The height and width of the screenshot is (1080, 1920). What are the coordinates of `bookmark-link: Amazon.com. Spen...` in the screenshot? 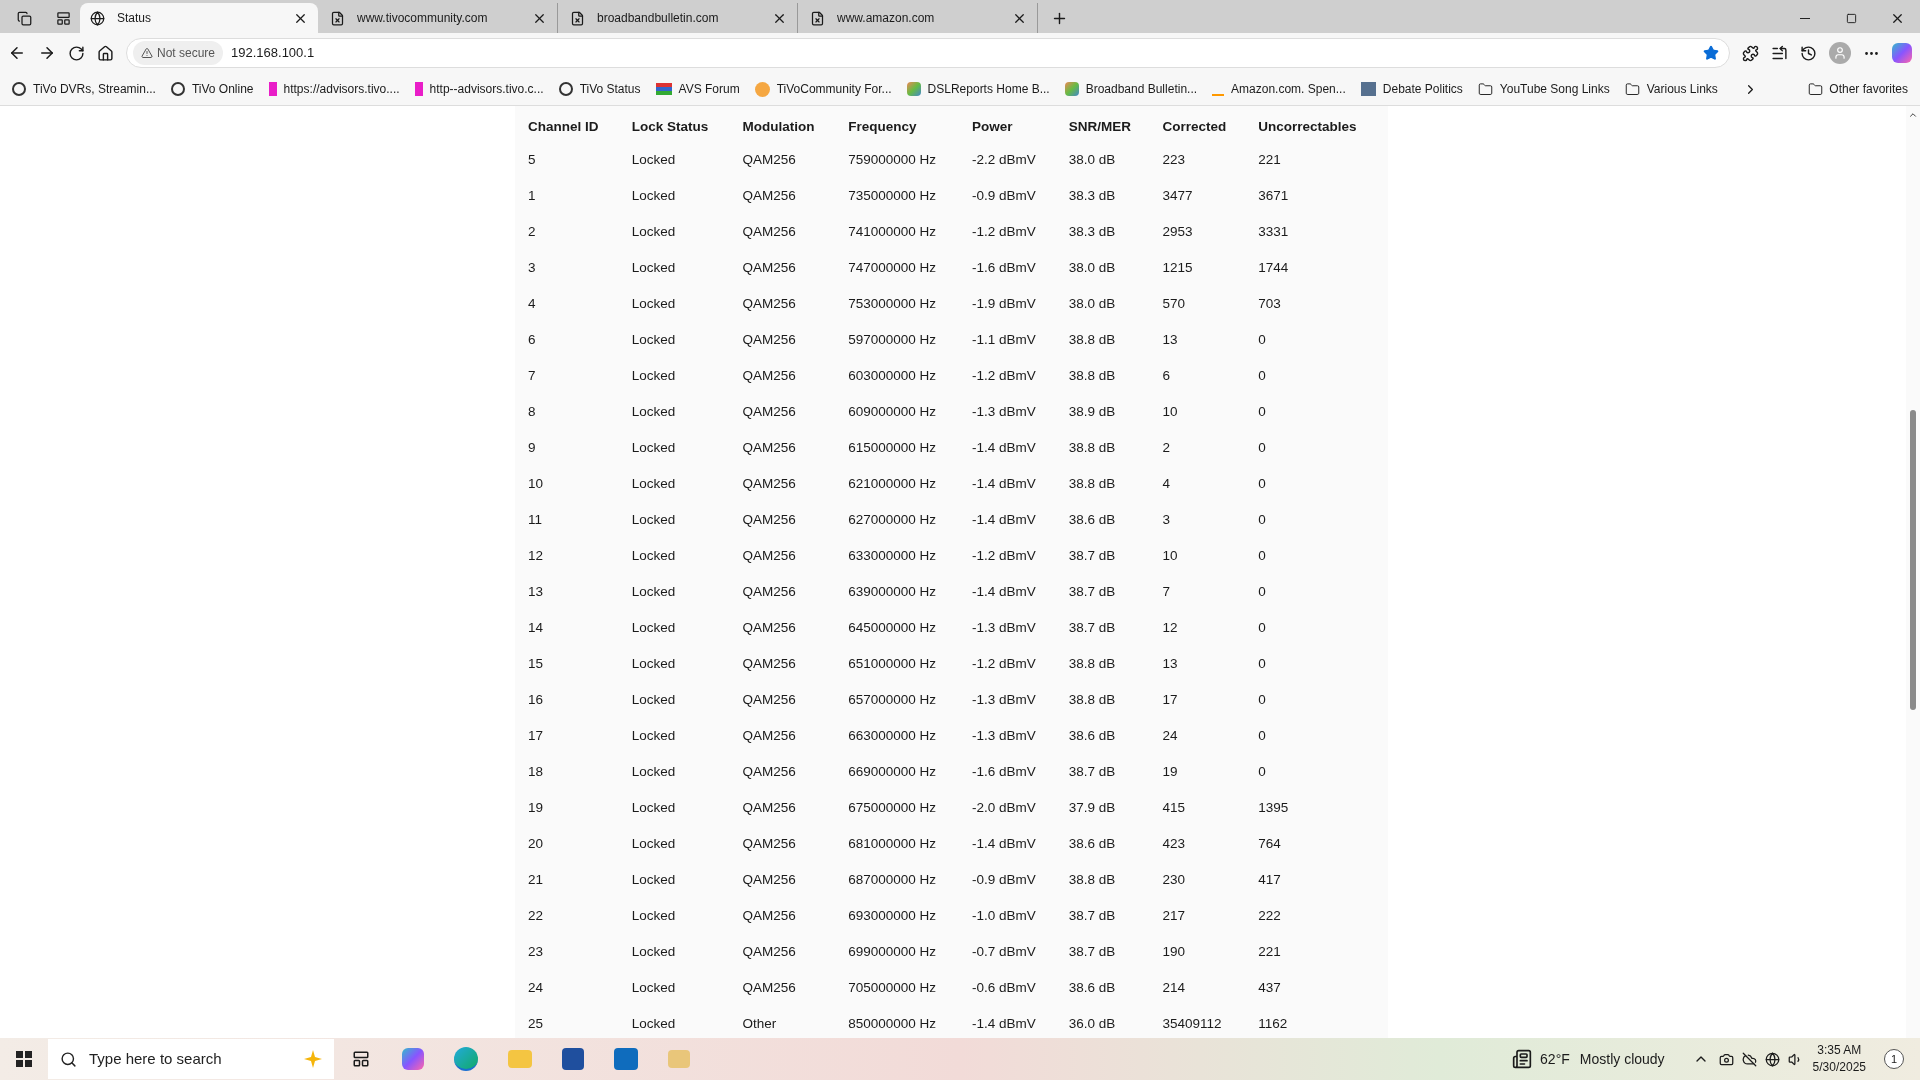 It's located at (1279, 89).